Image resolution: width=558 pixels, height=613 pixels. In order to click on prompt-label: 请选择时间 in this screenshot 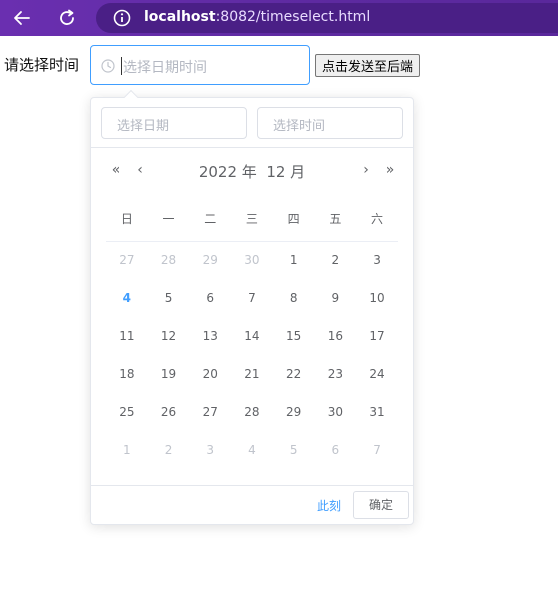, I will do `click(42, 65)`.